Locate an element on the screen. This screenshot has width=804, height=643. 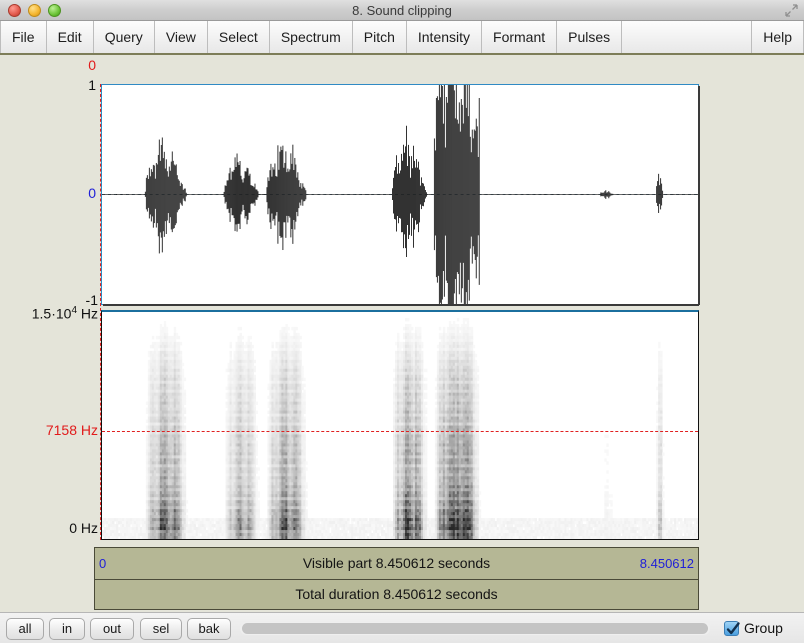
menu-pitch: Pitch is located at coordinates (380, 37).